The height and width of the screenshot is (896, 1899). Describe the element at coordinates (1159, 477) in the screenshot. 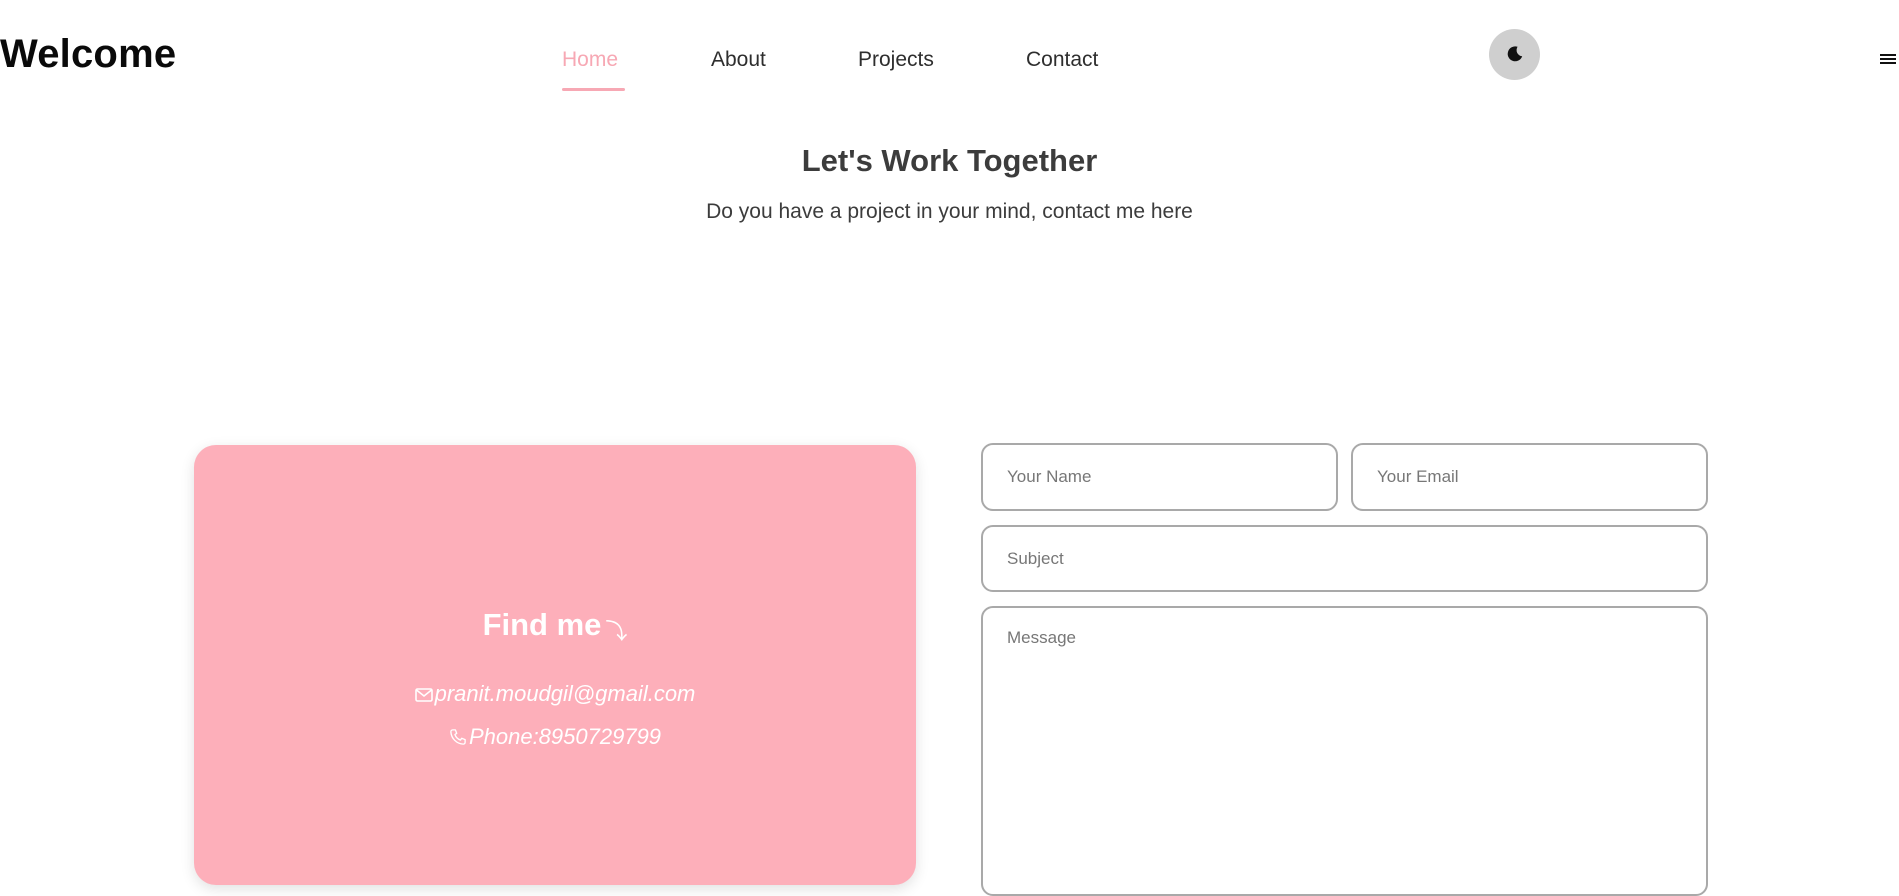

I see `name-input` at that location.